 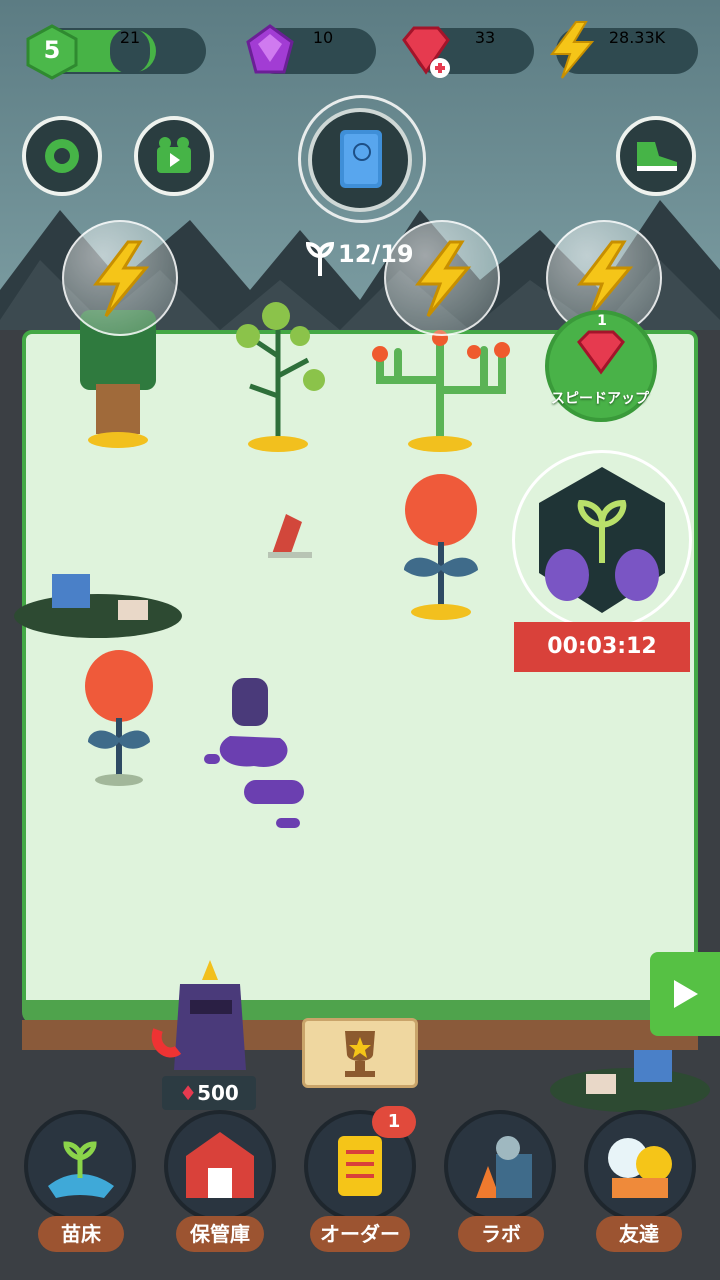 I want to click on nav-storage-label: 保管庫, so click(x=220, y=1234).